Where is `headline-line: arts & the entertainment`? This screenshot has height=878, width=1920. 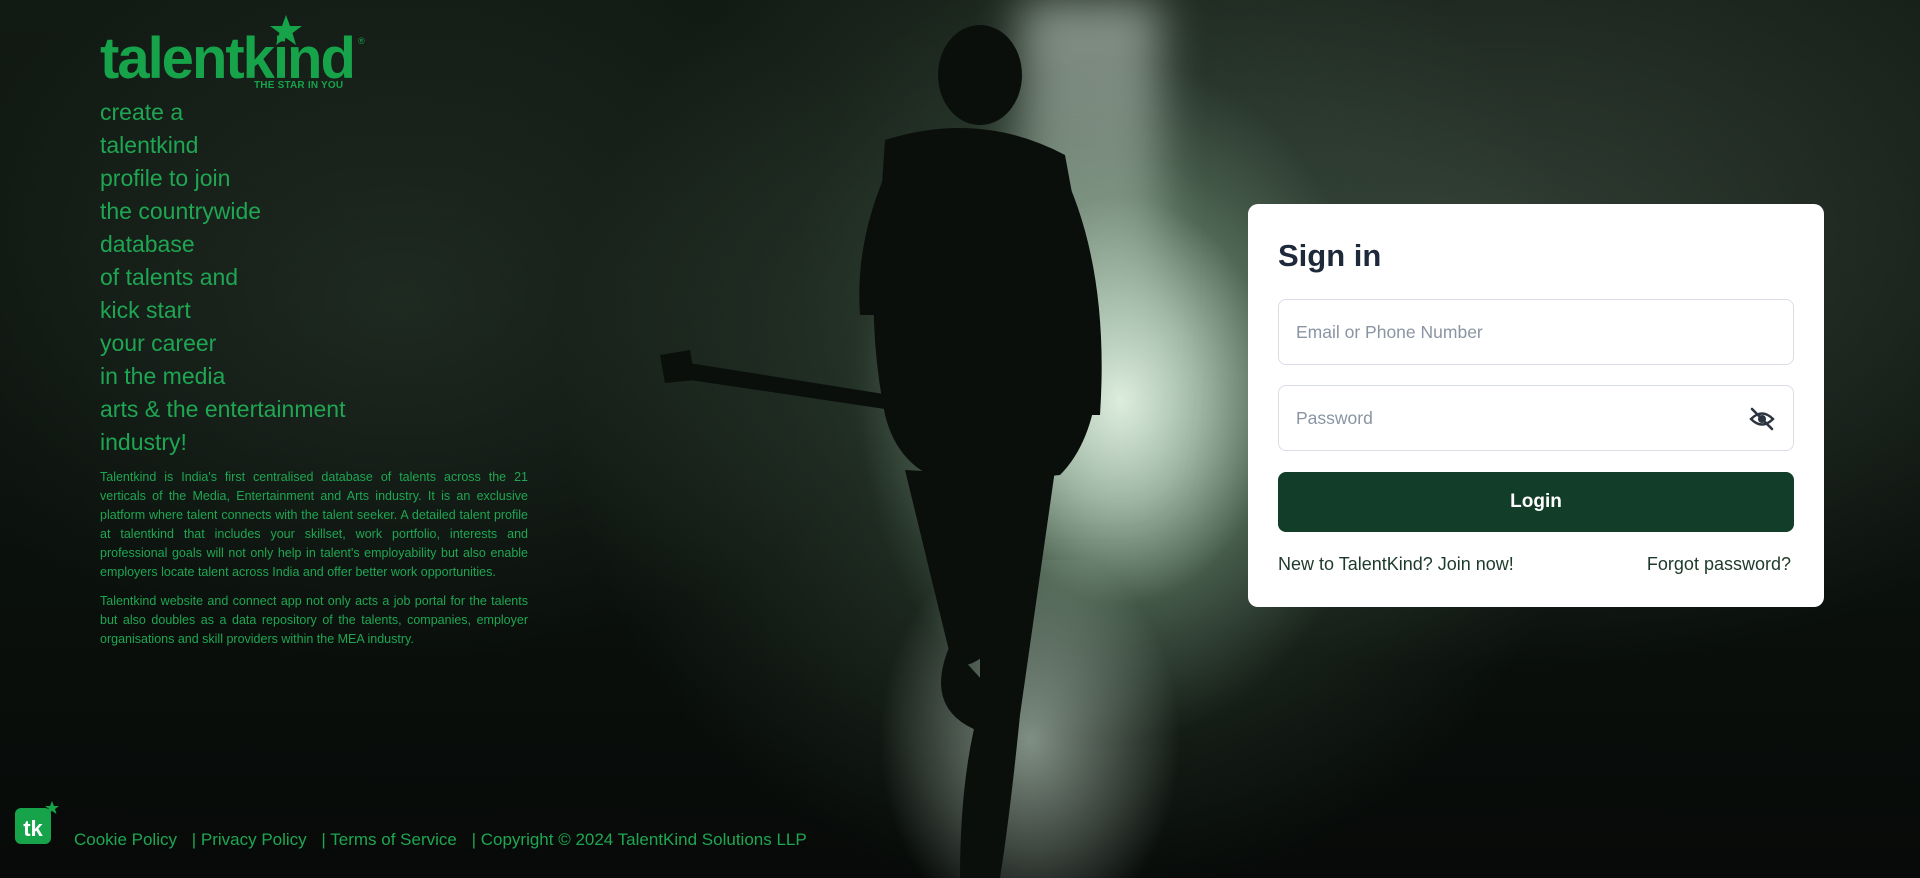
headline-line: arts & the entertainment is located at coordinates (223, 409).